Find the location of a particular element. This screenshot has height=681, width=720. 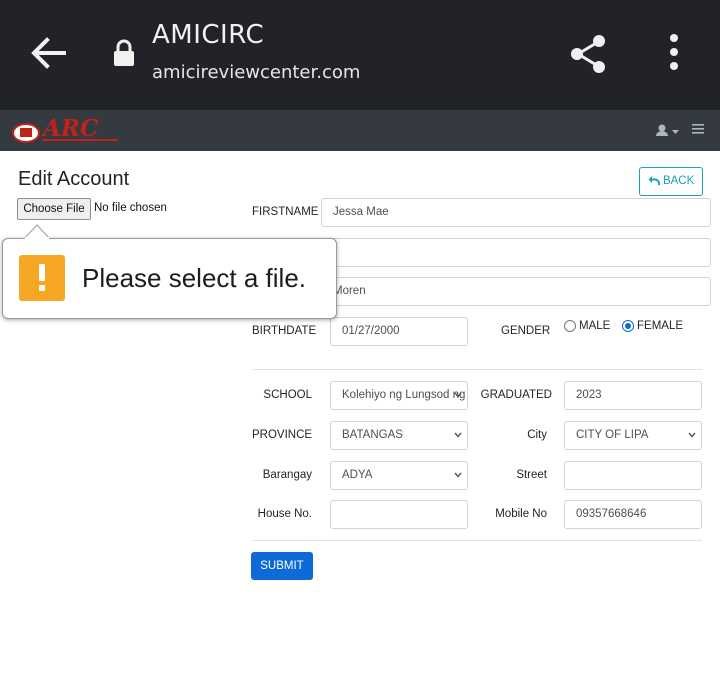

house-no-label: House No. is located at coordinates (284, 514).